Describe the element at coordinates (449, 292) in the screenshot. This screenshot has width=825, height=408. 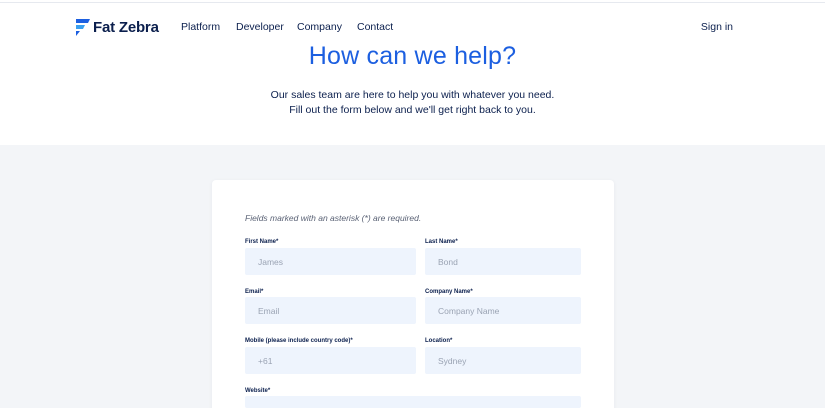
I see `company-name-label: Company Name*` at that location.